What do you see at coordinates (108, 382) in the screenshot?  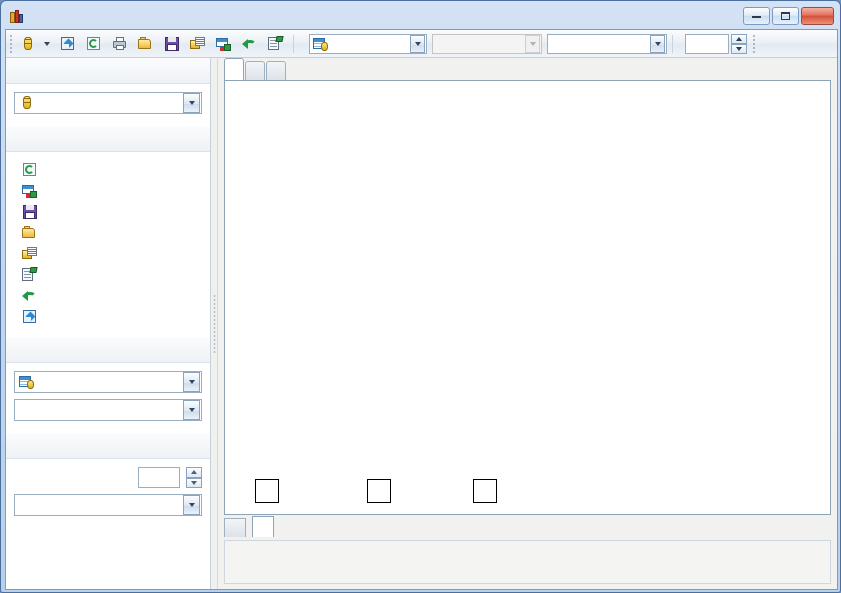 I see `object-group-select` at bounding box center [108, 382].